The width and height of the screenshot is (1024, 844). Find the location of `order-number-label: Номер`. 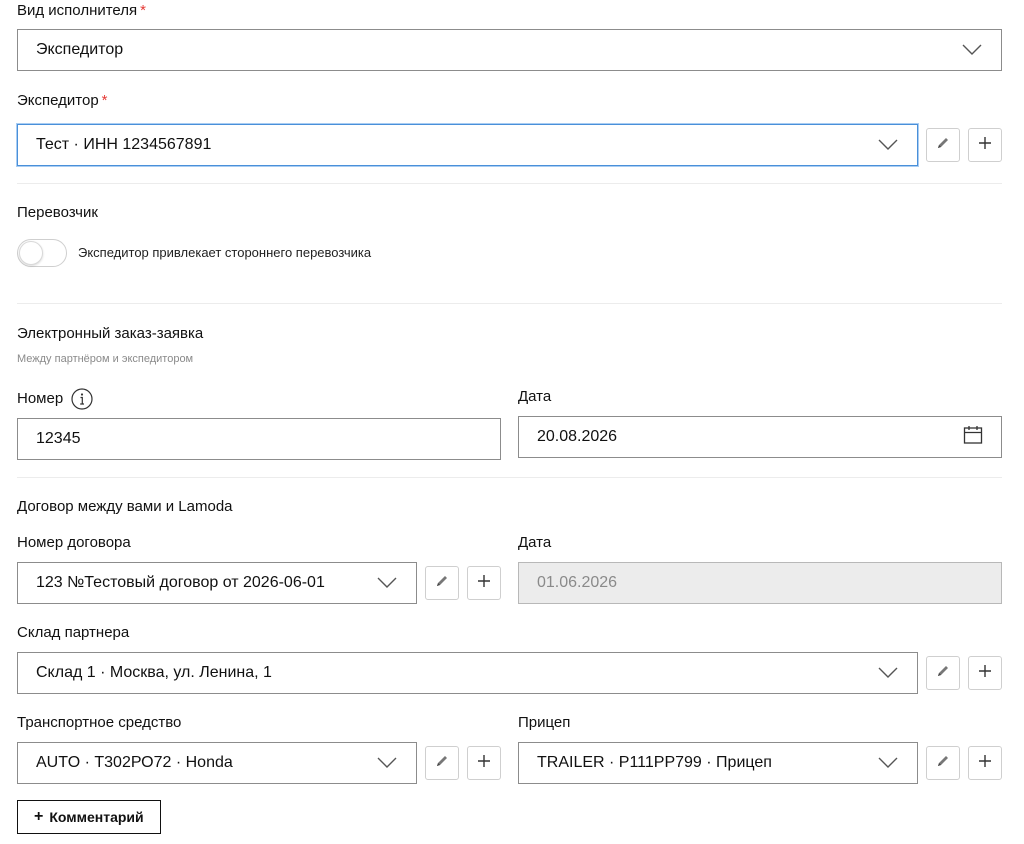

order-number-label: Номер is located at coordinates (55, 399).